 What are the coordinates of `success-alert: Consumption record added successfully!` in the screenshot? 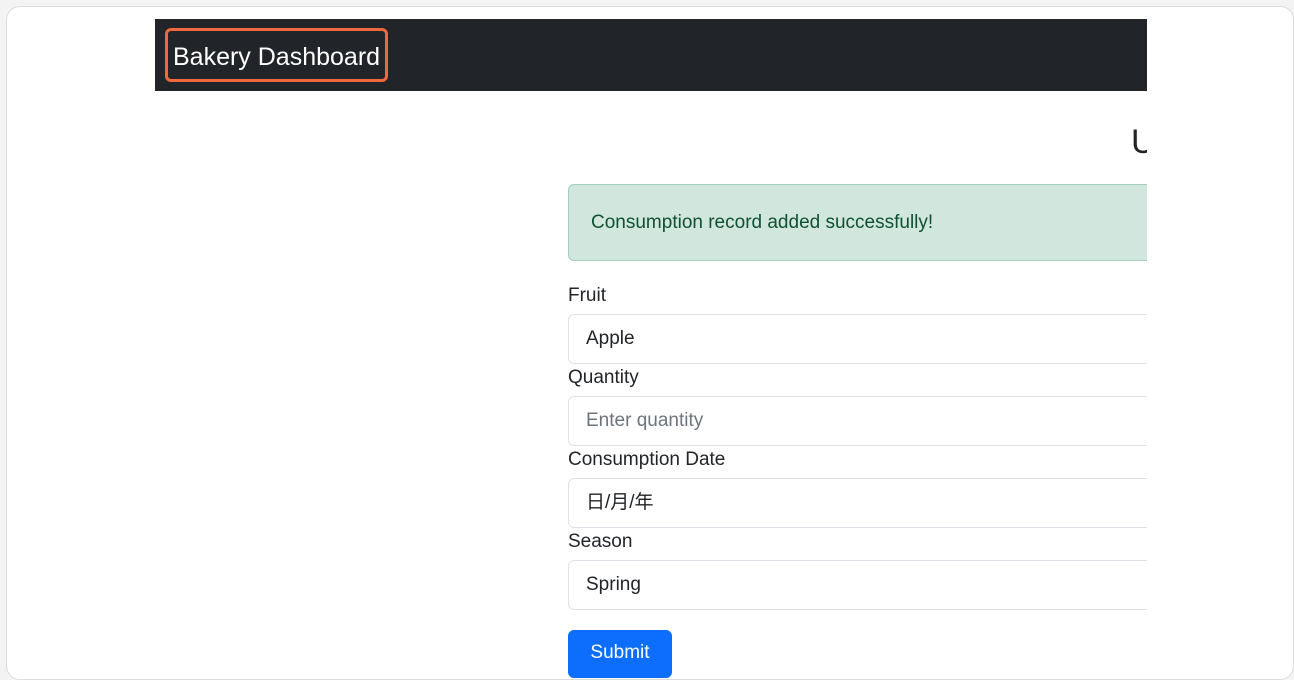 It's located at (857, 222).